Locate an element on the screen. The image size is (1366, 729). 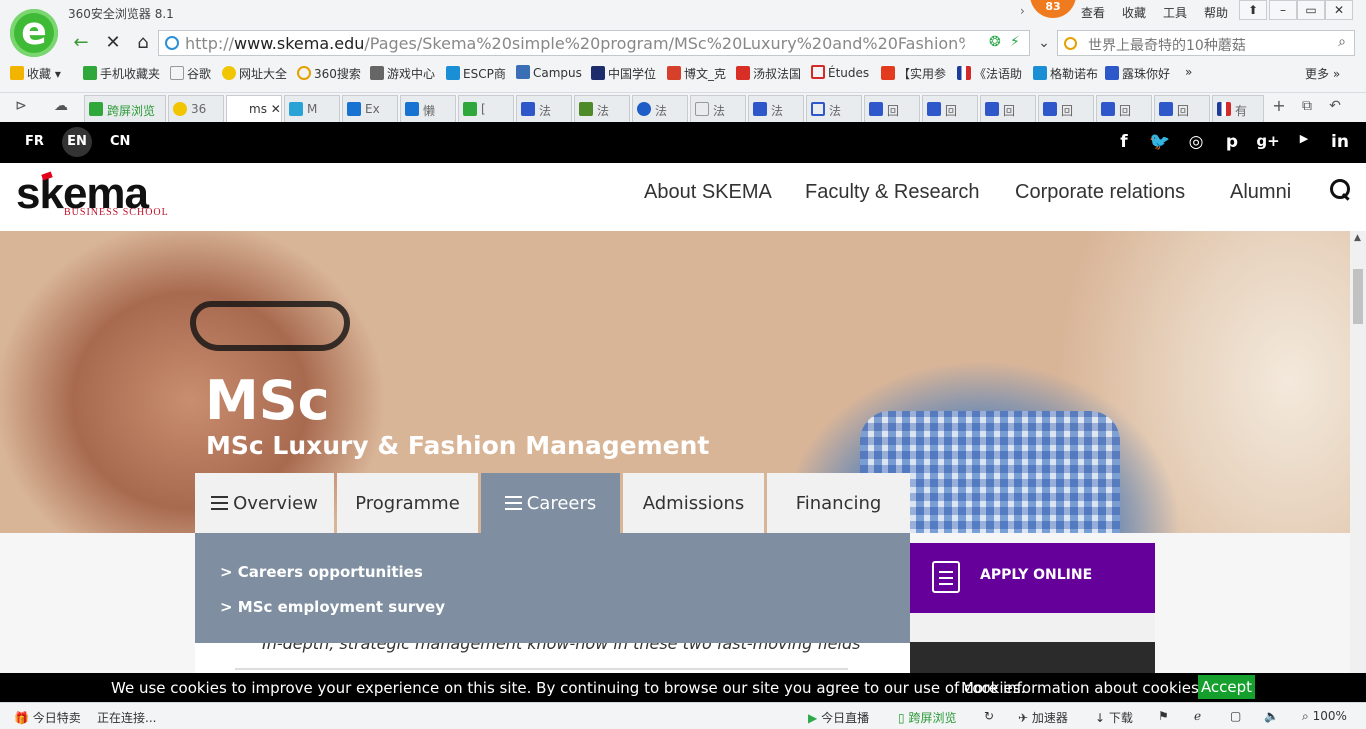
search-engine-icon is located at coordinates (1070, 43).